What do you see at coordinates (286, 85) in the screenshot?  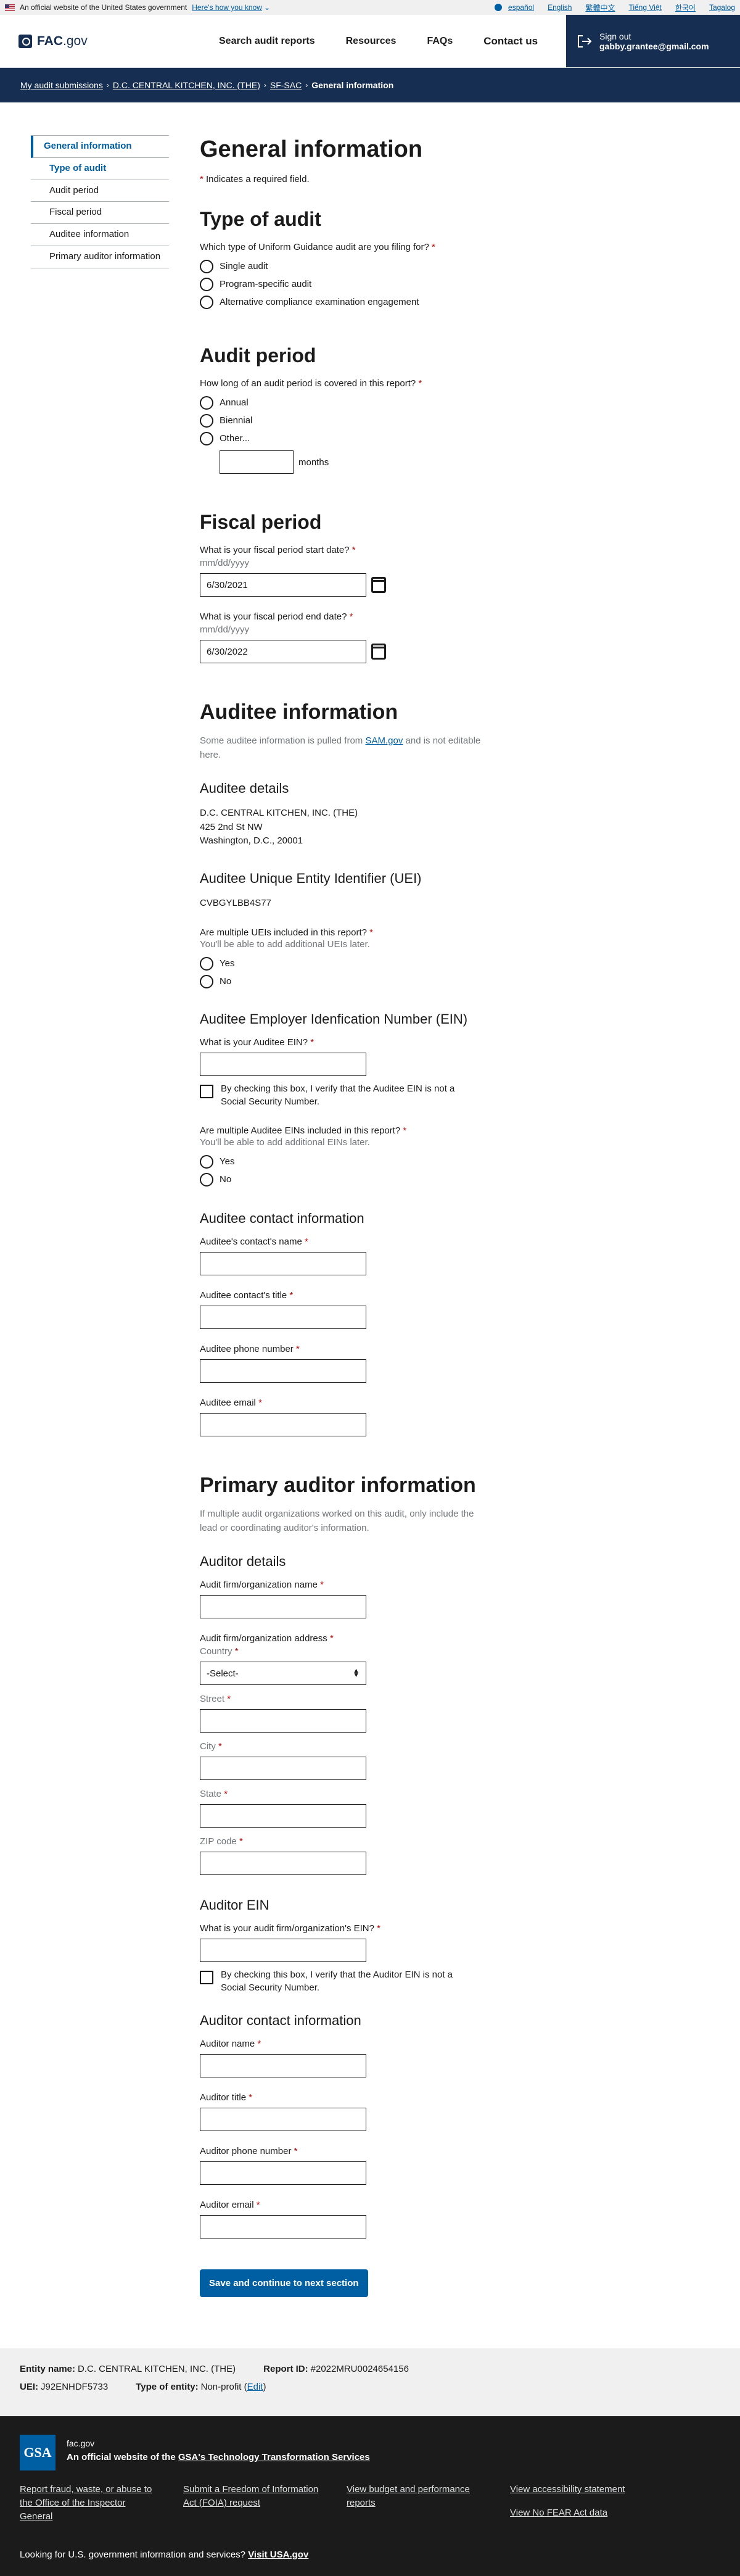 I see `breadcrumb-link: SF-SAC` at bounding box center [286, 85].